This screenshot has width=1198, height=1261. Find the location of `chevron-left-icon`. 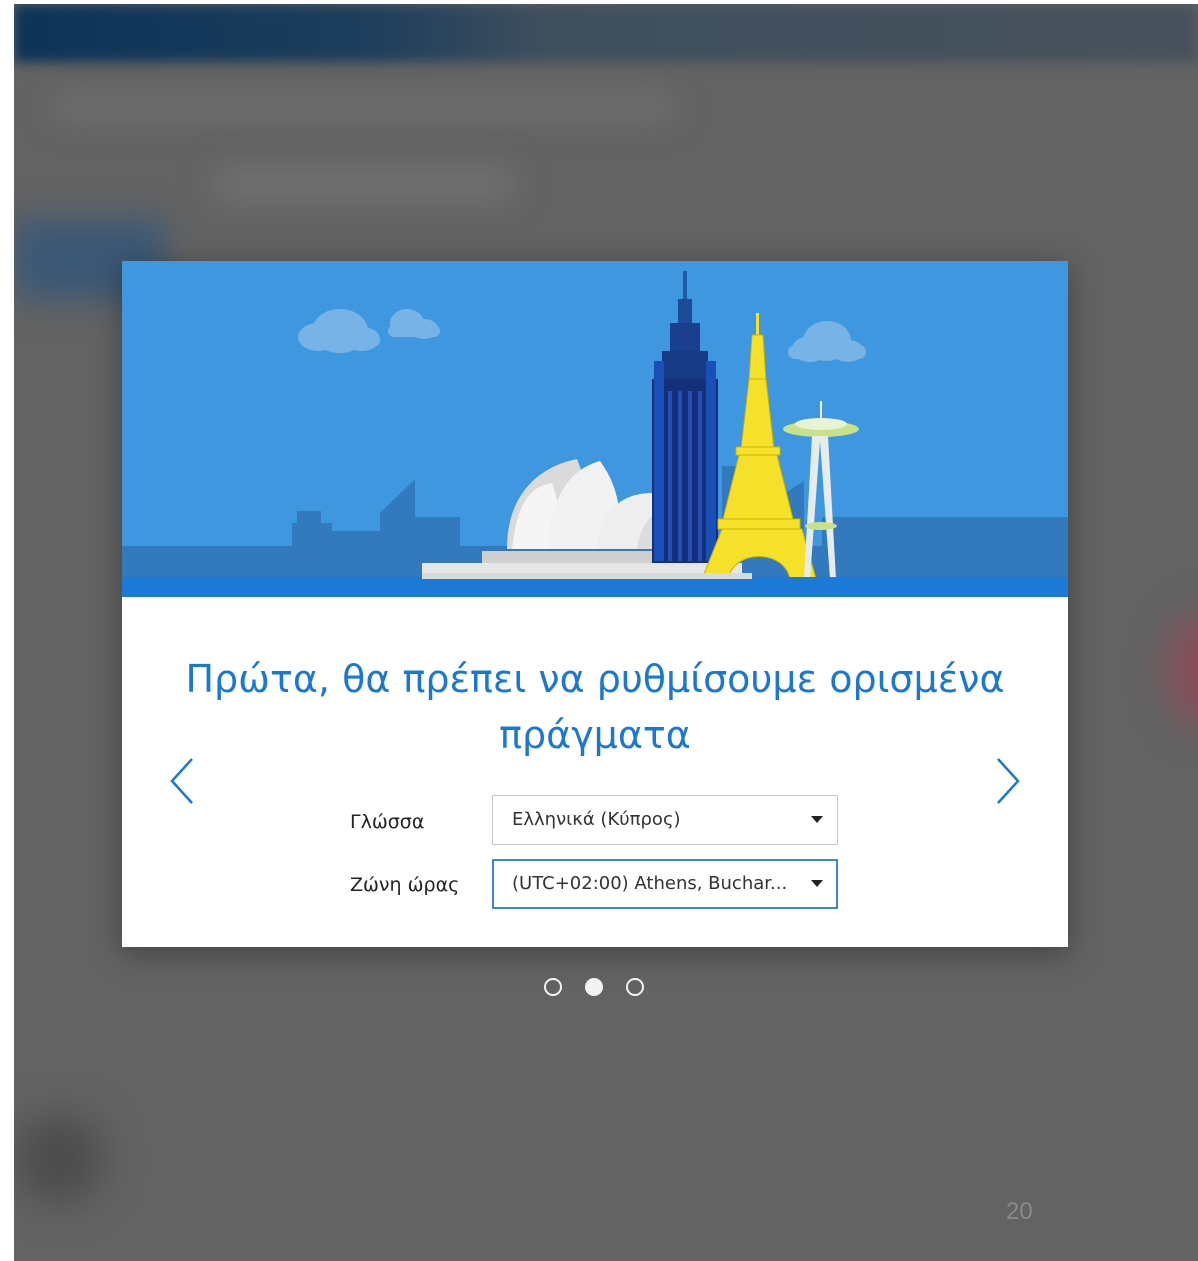

chevron-left-icon is located at coordinates (181, 781).